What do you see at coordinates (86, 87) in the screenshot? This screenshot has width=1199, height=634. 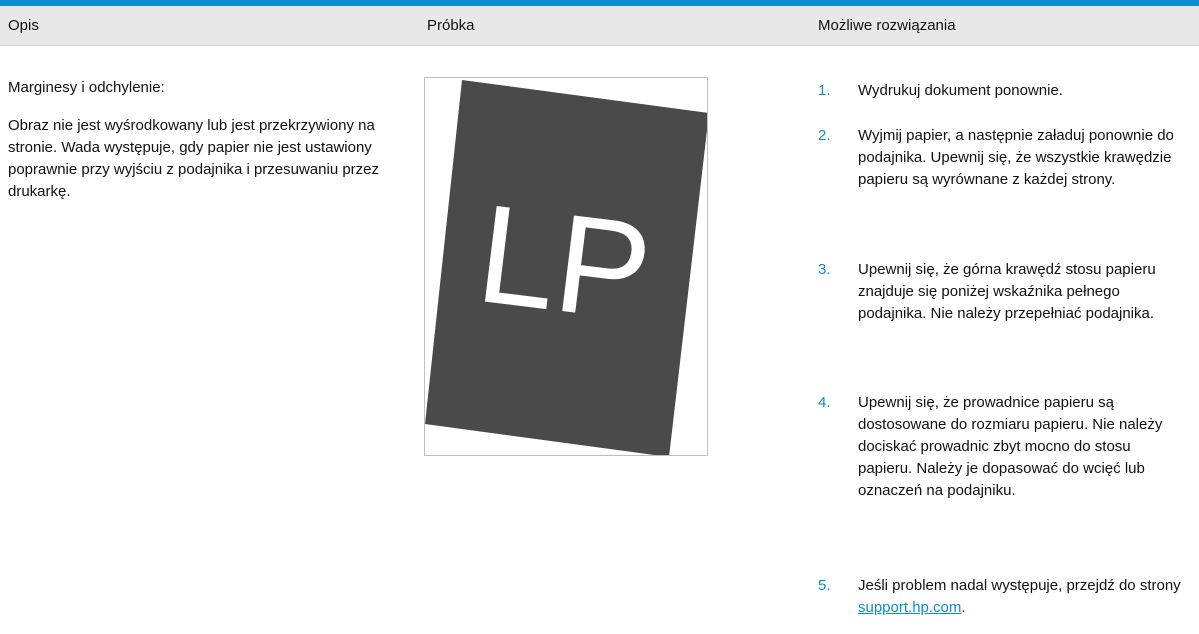 I see `description-title: Marginesy i odchylenie:` at bounding box center [86, 87].